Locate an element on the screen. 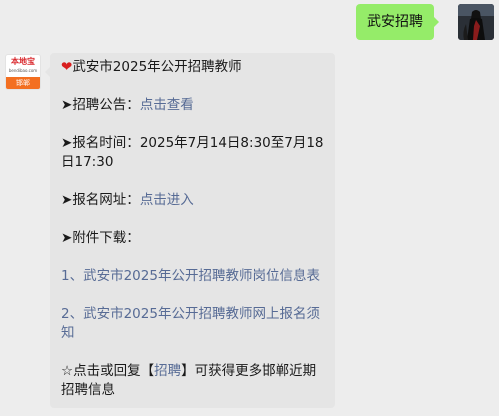  user-avatar is located at coordinates (476, 22).